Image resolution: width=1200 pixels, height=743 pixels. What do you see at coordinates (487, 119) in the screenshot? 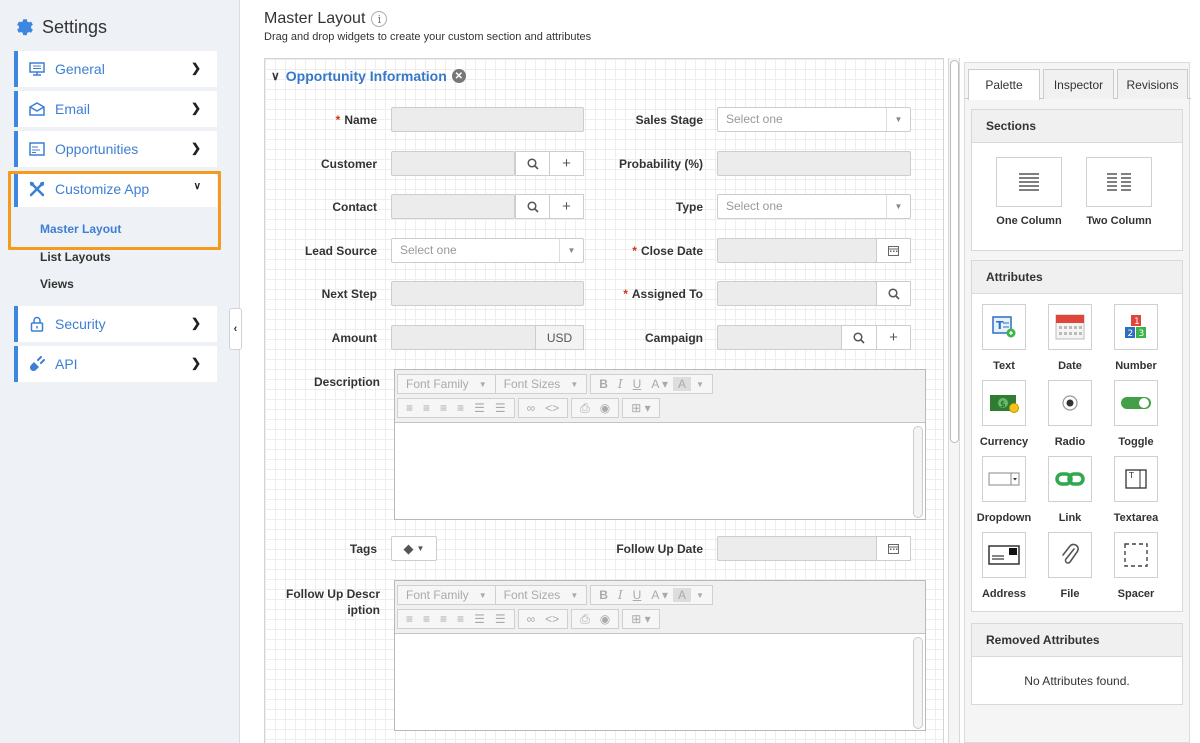
I see `name-input` at bounding box center [487, 119].